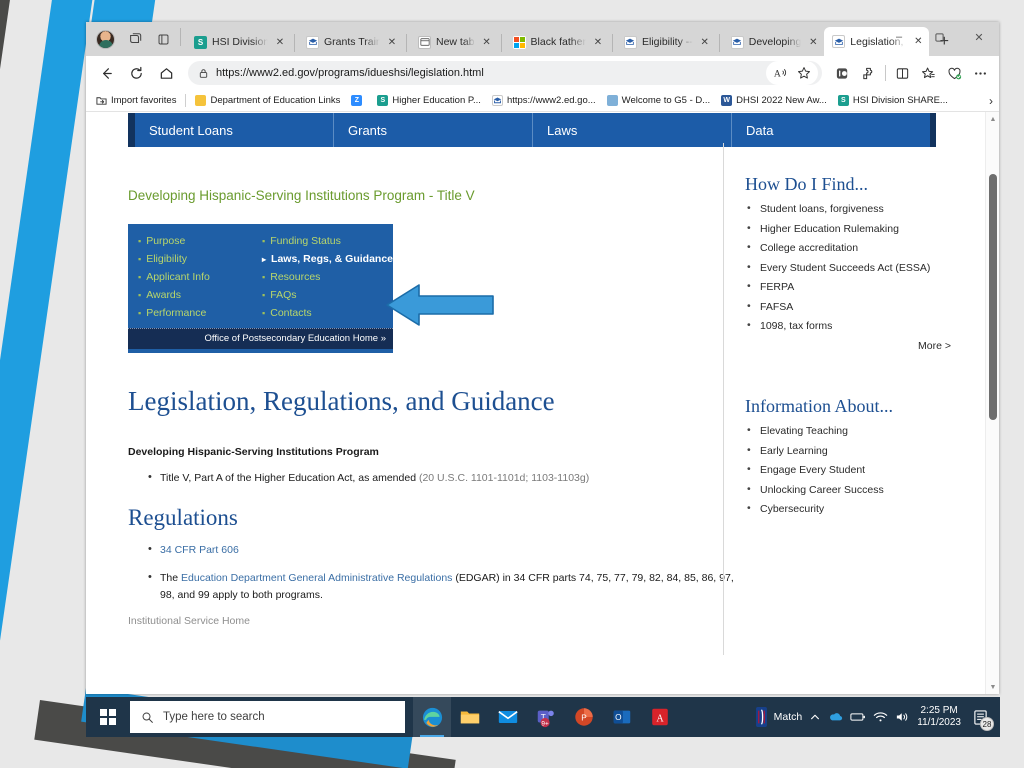  I want to click on browser-tab-developing: Developing ✕, so click(774, 42).